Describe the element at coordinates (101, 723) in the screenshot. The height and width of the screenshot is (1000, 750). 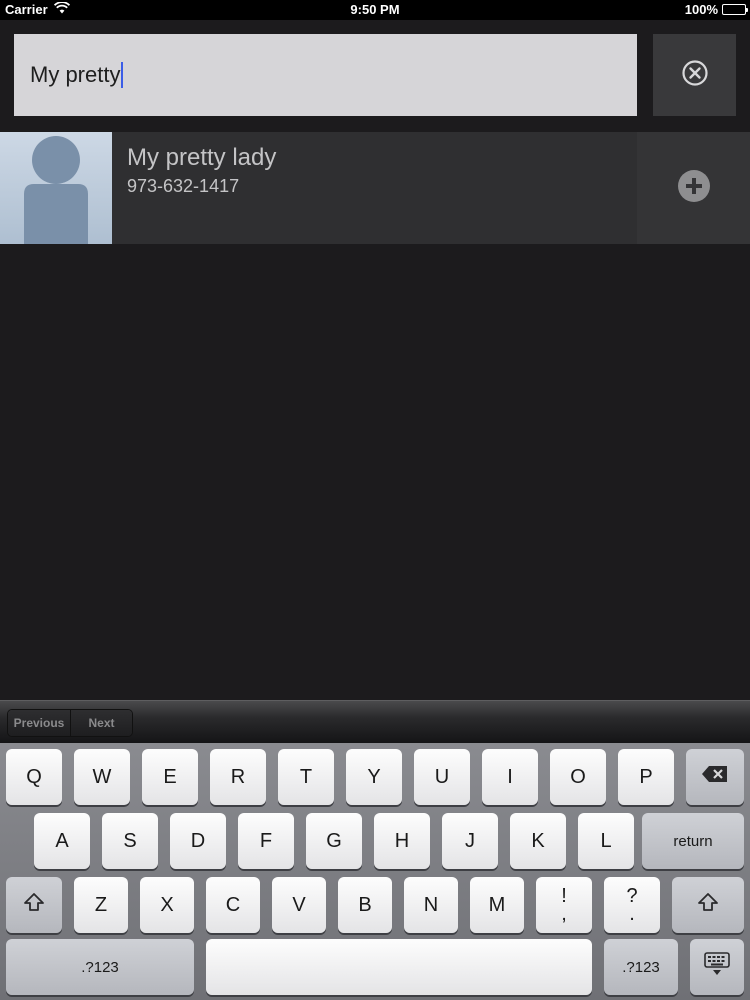
I see `next-button: Next` at that location.